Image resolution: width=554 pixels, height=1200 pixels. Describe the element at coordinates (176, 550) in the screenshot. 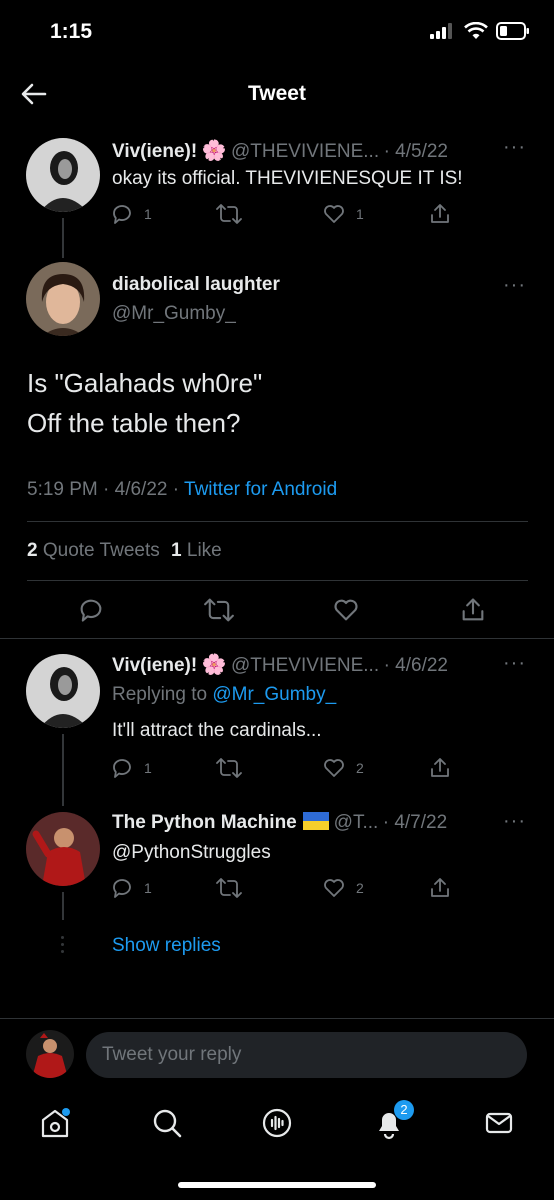

I see `likes-count: 1` at that location.